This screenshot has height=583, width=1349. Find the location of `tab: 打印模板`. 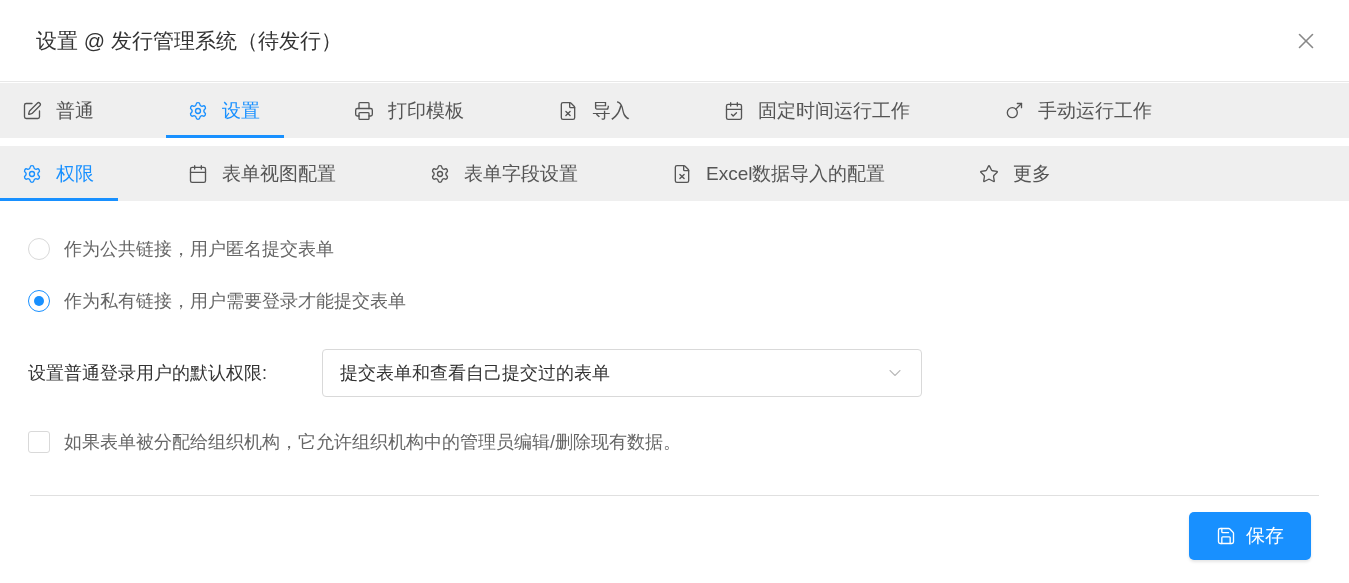

tab: 打印模板 is located at coordinates (410, 110).